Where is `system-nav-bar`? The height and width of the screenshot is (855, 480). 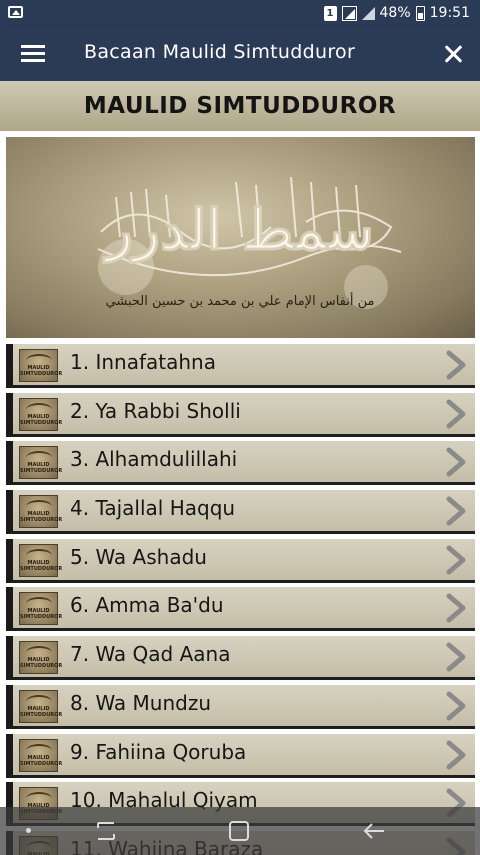 system-nav-bar is located at coordinates (240, 831).